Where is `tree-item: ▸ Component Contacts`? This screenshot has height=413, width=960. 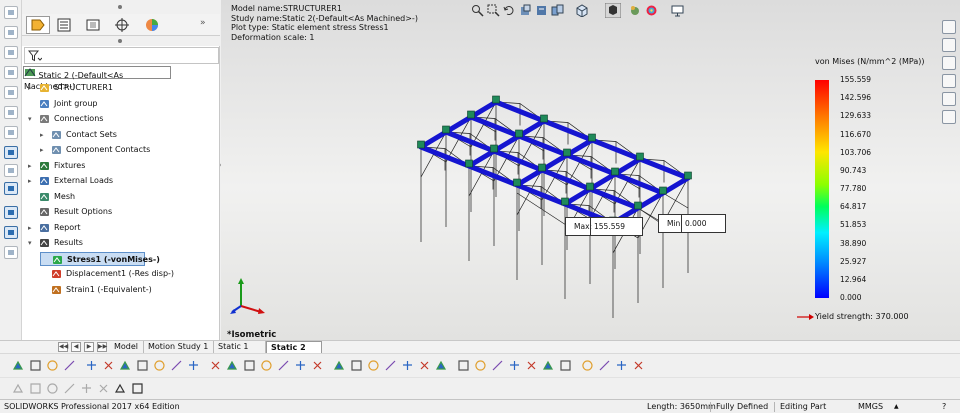 tree-item: ▸ Component Contacts is located at coordinates (121, 150).